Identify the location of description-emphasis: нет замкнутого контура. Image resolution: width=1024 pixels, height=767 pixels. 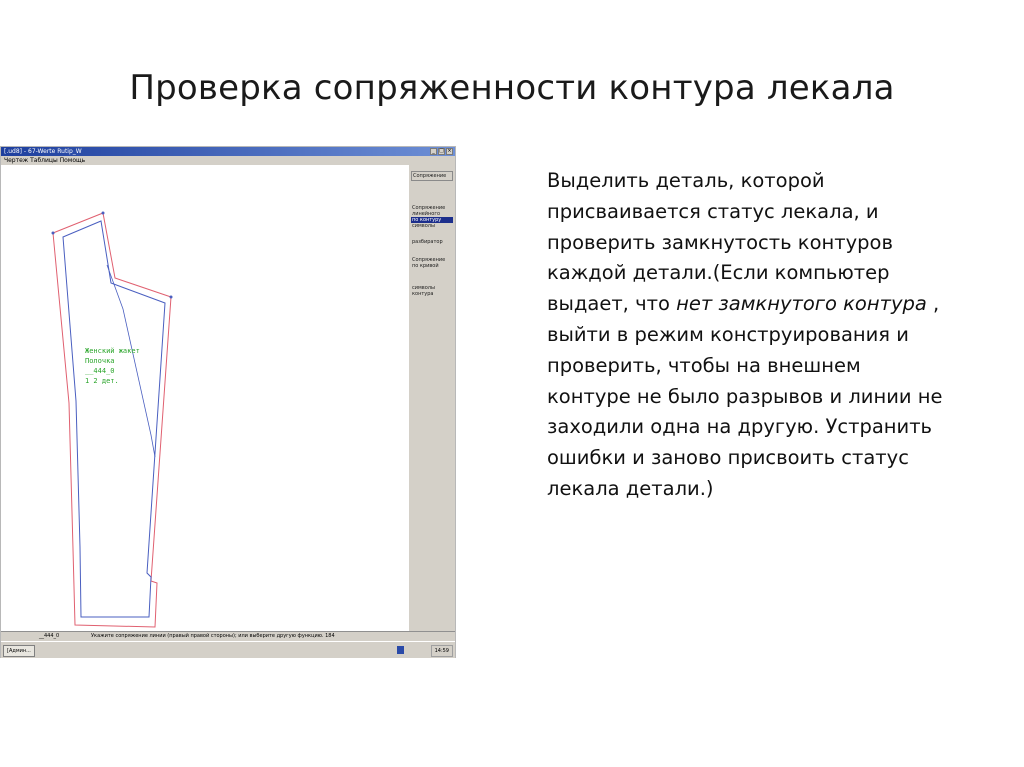
(801, 304).